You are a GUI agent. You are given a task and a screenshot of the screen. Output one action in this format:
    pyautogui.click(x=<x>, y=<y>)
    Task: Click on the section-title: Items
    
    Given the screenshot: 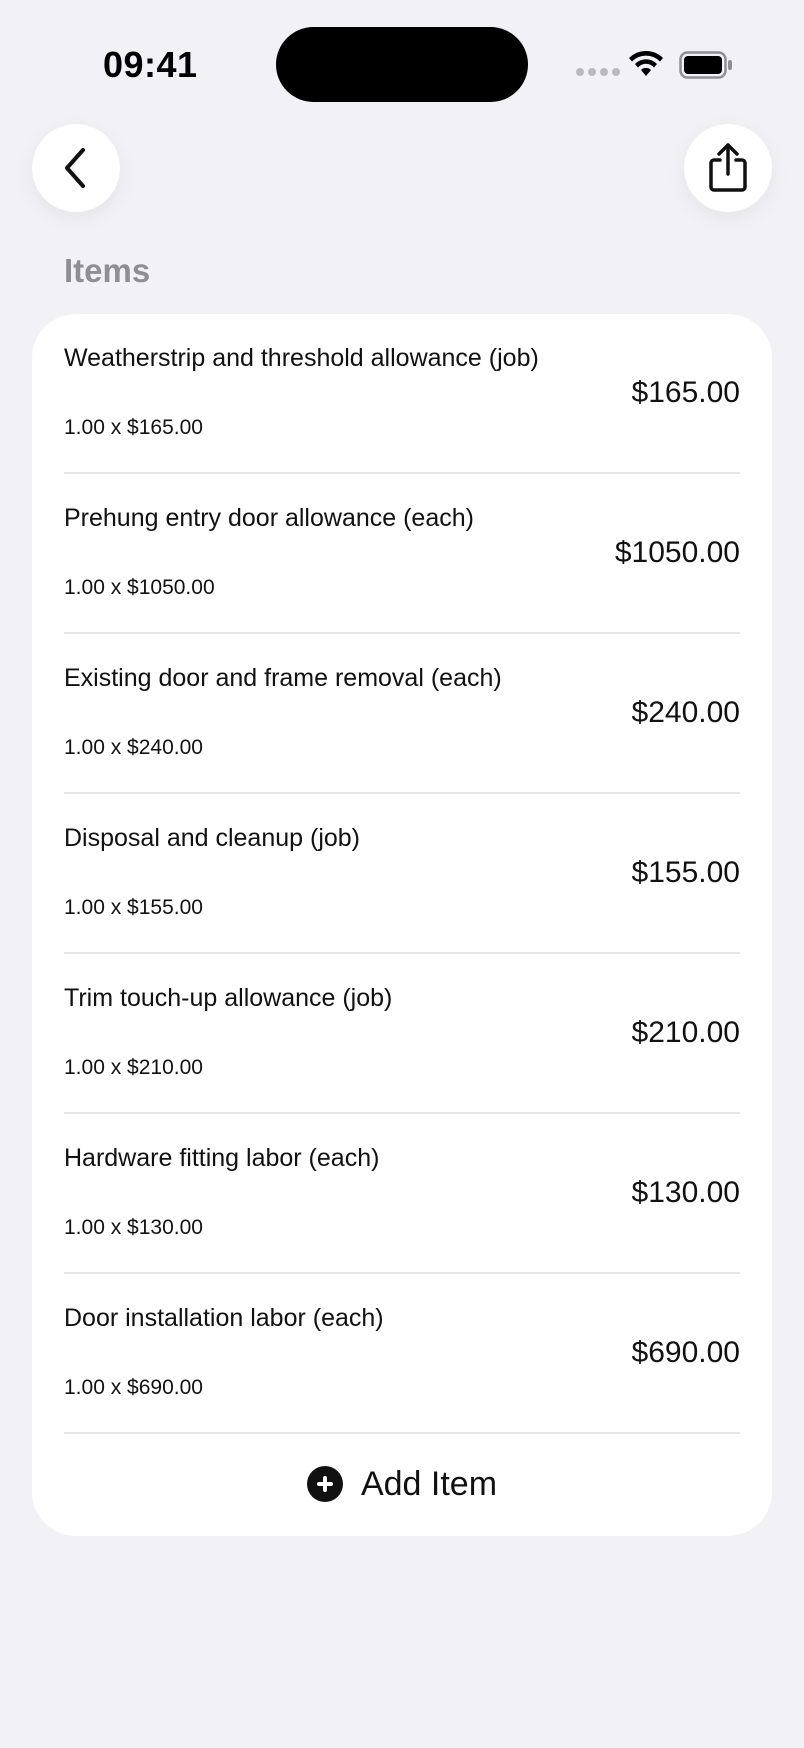 What is the action you would take?
    pyautogui.click(x=107, y=270)
    